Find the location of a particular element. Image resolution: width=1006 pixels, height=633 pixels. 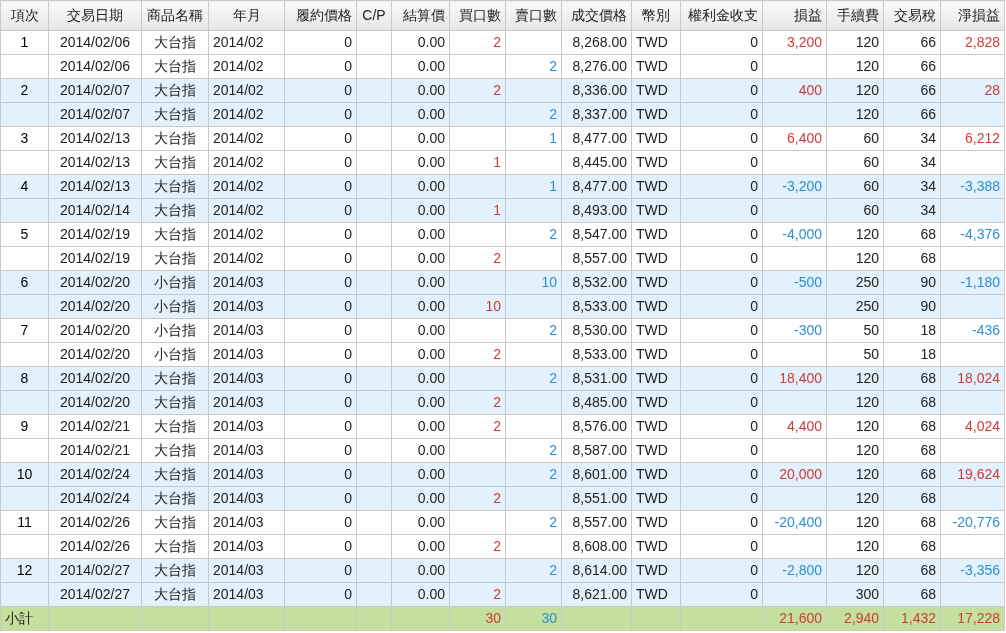

column-header: C/P is located at coordinates (374, 15).